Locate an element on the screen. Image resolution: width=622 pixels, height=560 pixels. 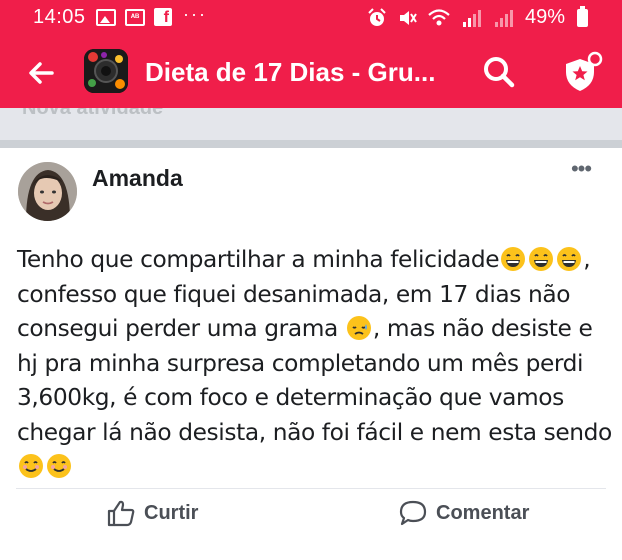
more-dots-icon: ··· is located at coordinates (195, 13).